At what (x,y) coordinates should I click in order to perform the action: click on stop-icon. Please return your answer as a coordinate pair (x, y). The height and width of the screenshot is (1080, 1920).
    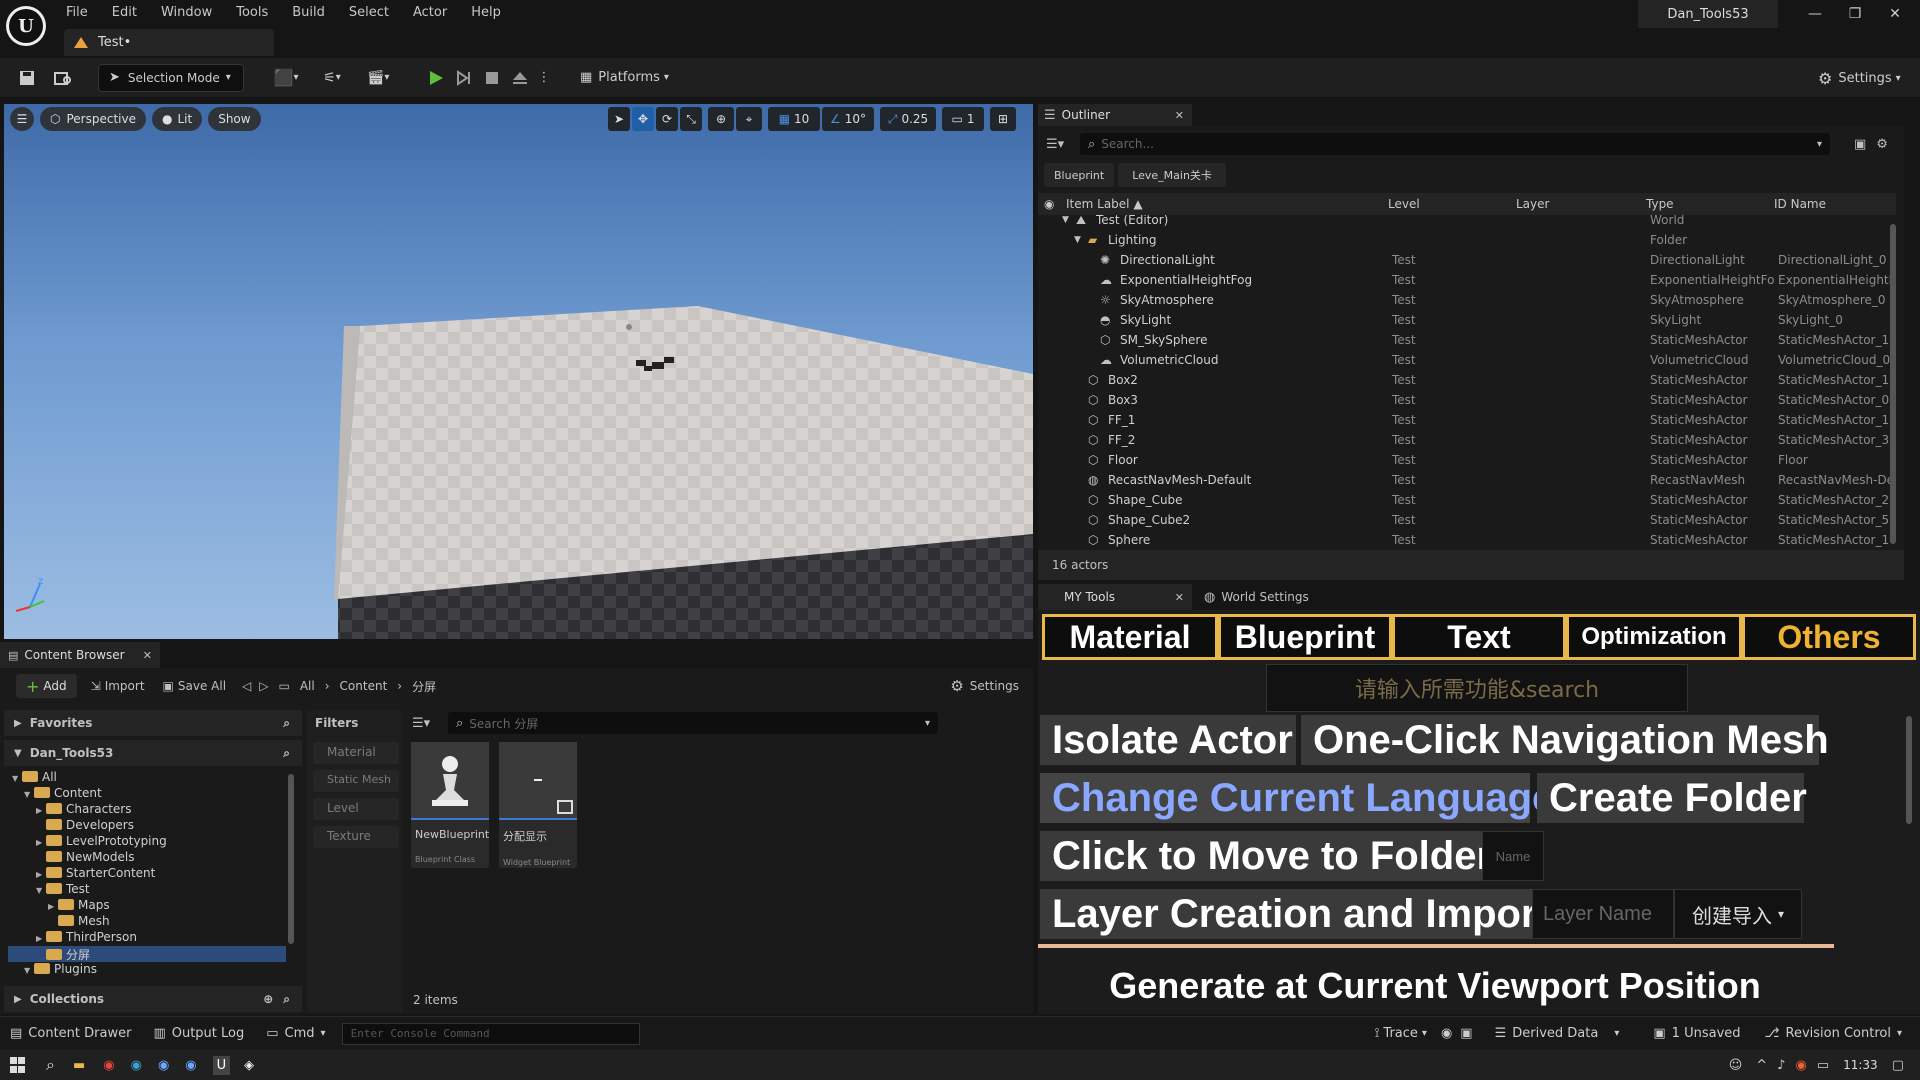
    Looking at the image, I should click on (492, 78).